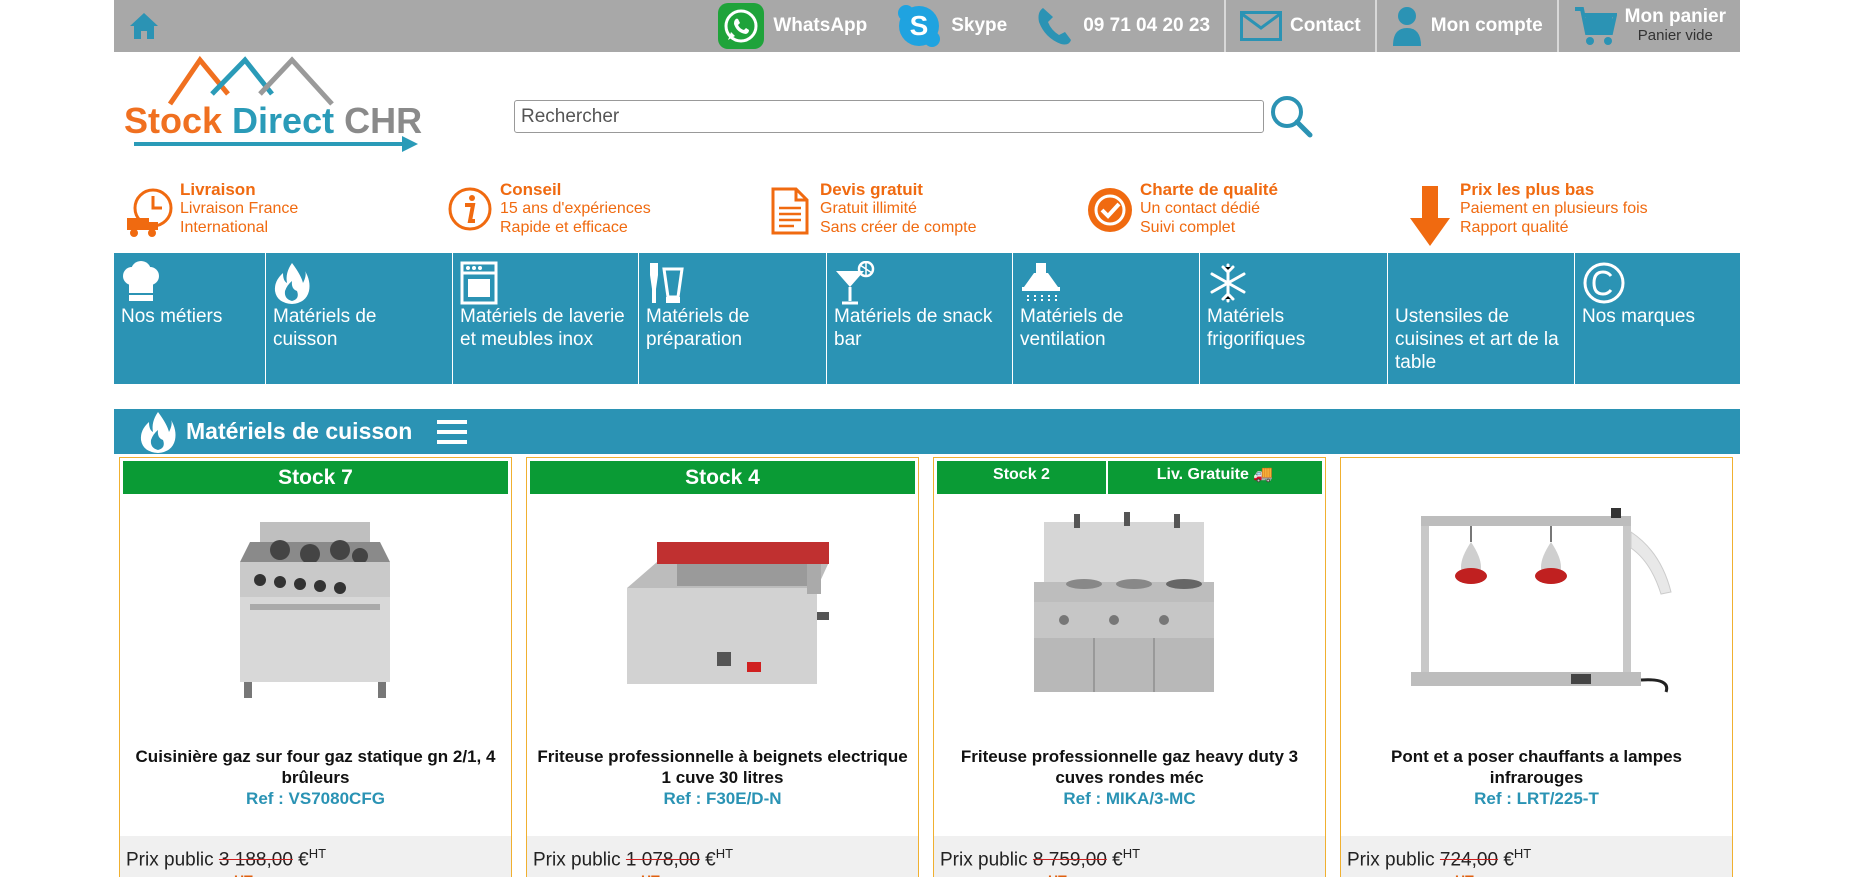 This screenshot has height=877, width=1858. I want to click on cart-status: Panier vide, so click(1675, 36).